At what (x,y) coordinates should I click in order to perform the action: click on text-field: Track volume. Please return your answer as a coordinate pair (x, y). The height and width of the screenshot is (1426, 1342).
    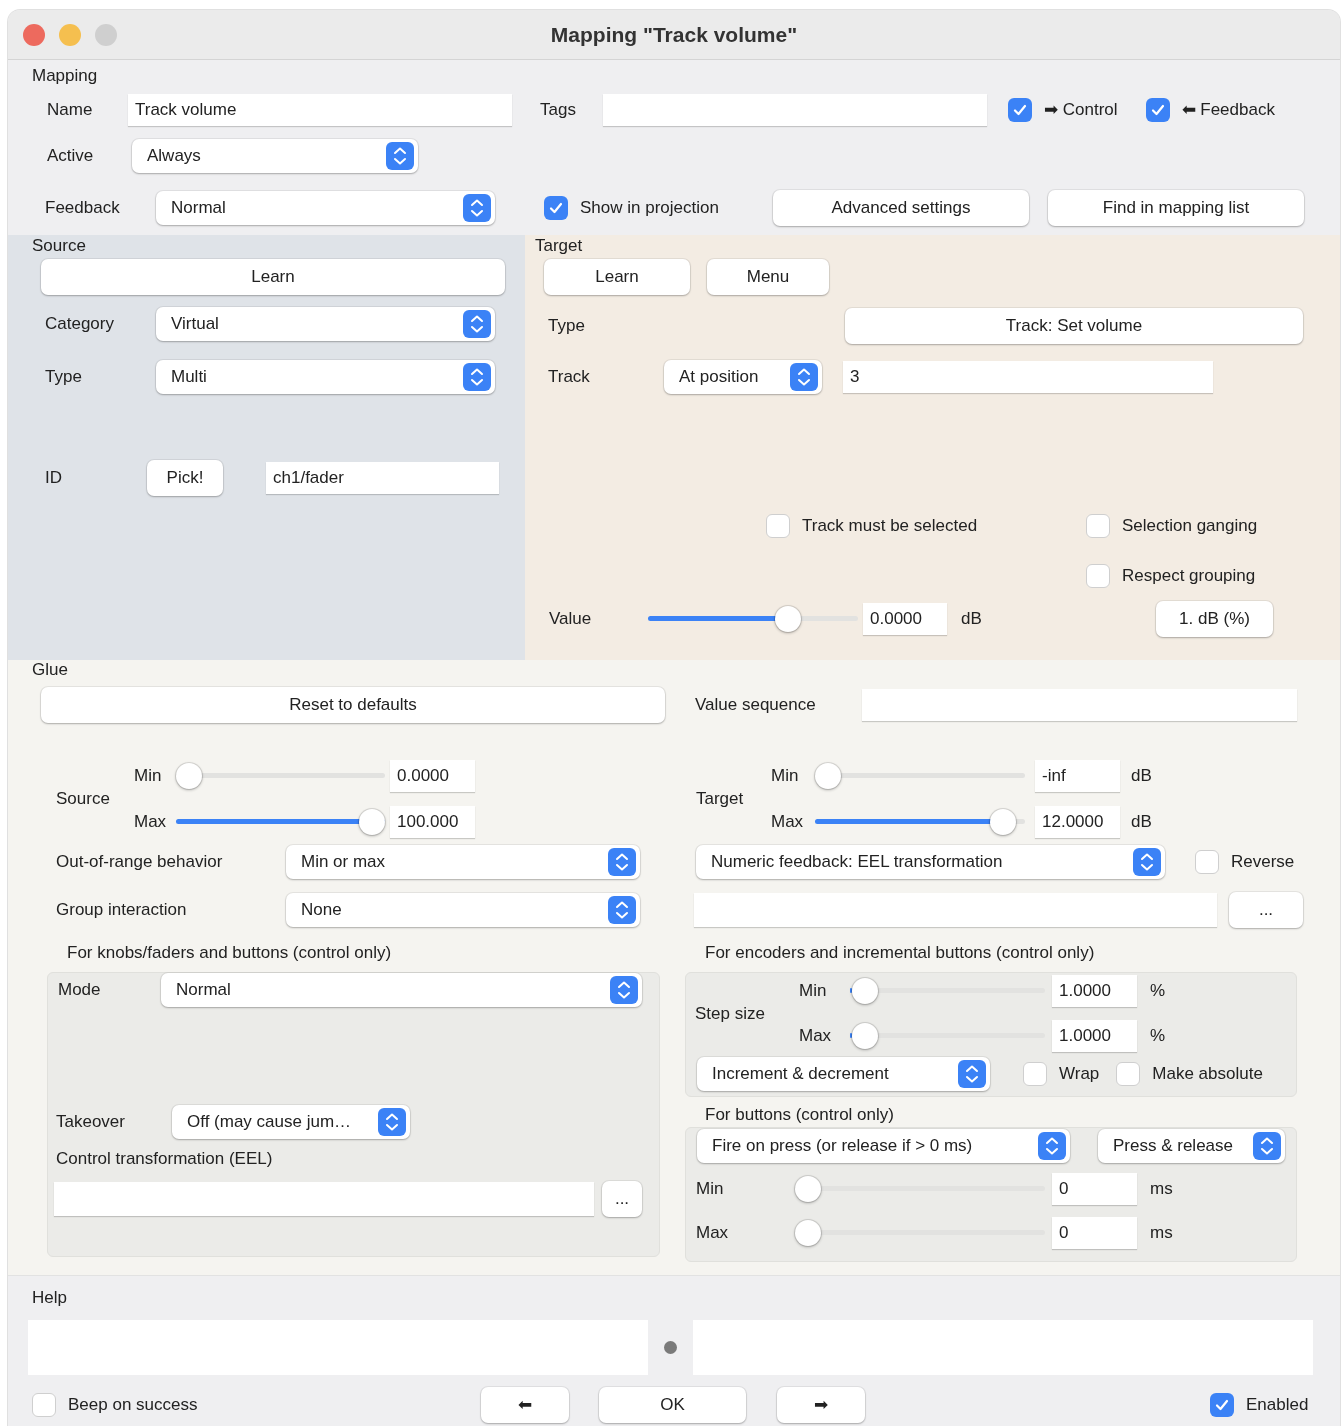
    Looking at the image, I should click on (320, 110).